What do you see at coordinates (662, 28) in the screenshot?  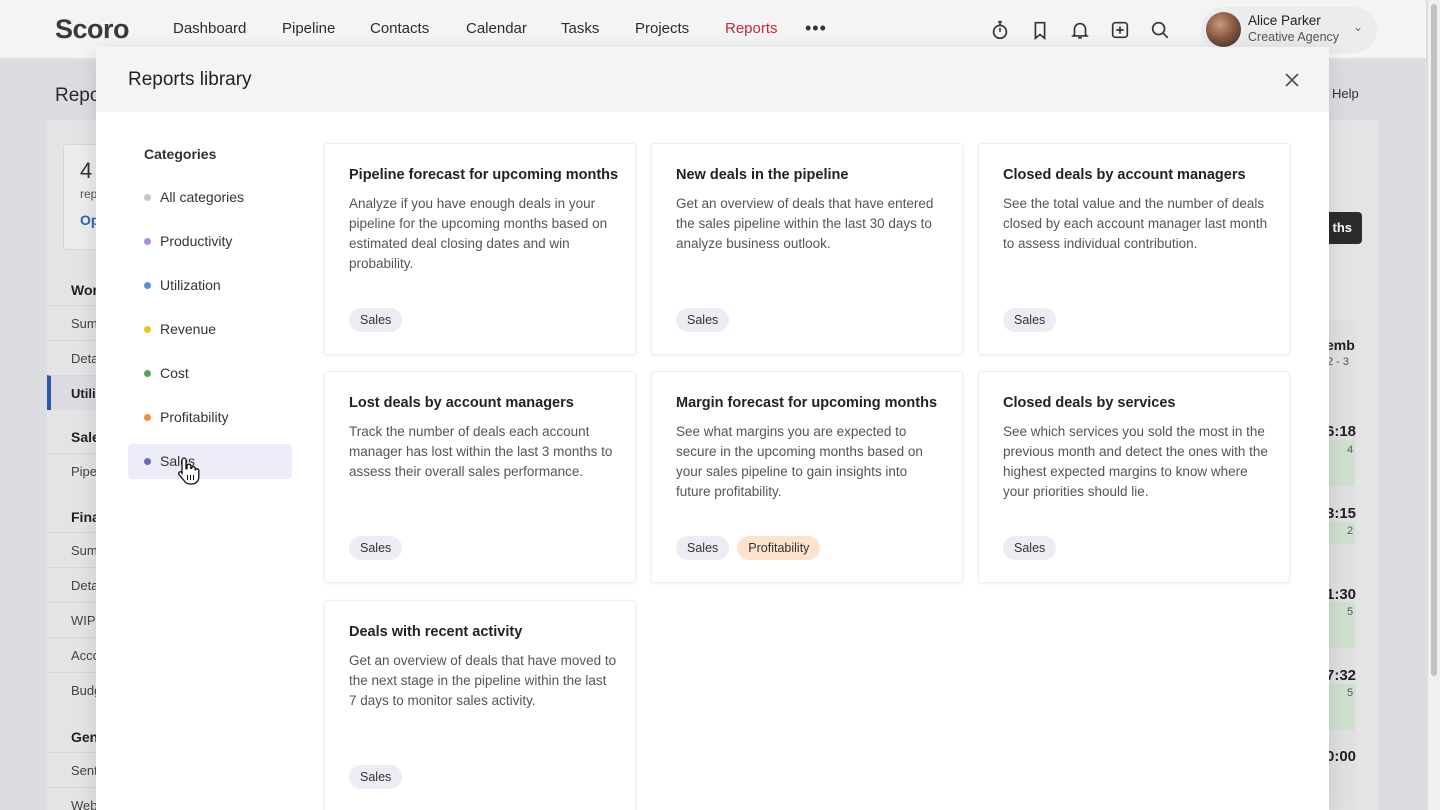 I see `nav-projects: Projects` at bounding box center [662, 28].